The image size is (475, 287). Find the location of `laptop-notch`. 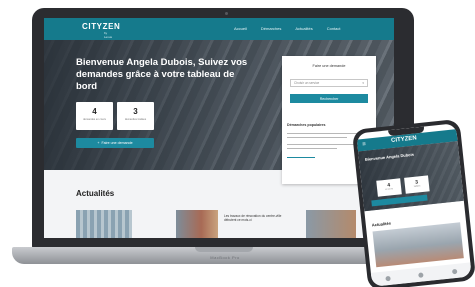

laptop-notch is located at coordinates (224, 249).